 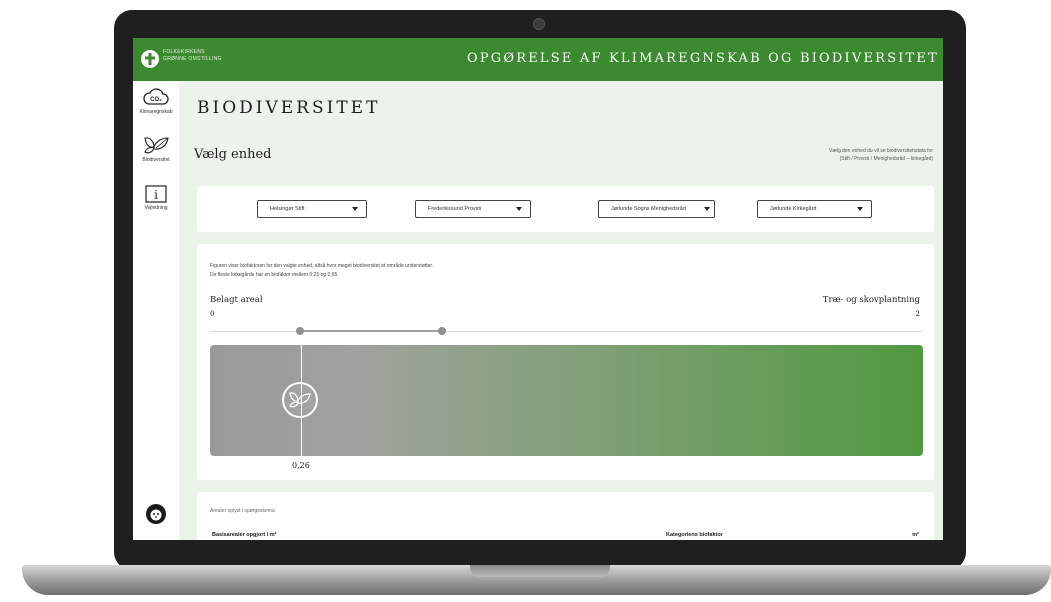 What do you see at coordinates (236, 300) in the screenshot?
I see `scale-label-left: Belagt areal` at bounding box center [236, 300].